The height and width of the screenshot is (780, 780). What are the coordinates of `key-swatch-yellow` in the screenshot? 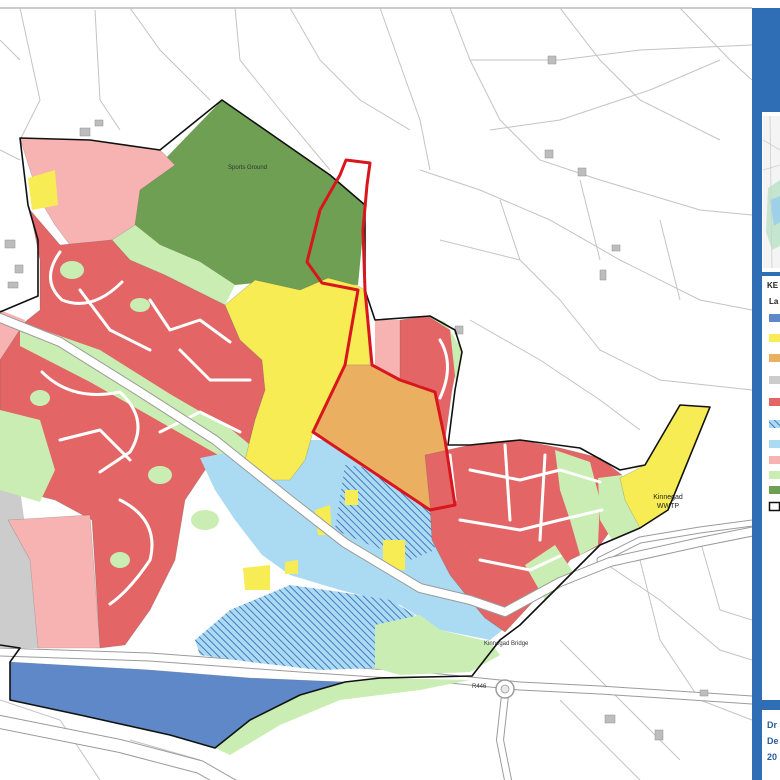 It's located at (774, 338).